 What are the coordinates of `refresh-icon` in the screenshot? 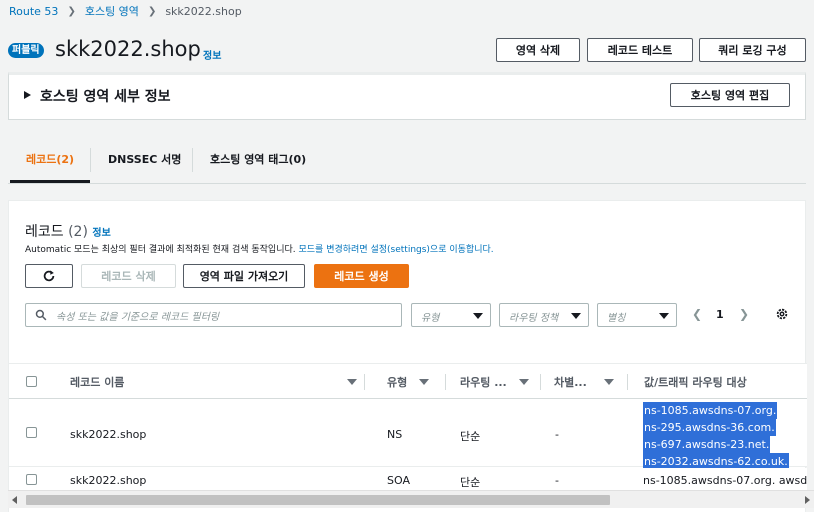 It's located at (49, 276).